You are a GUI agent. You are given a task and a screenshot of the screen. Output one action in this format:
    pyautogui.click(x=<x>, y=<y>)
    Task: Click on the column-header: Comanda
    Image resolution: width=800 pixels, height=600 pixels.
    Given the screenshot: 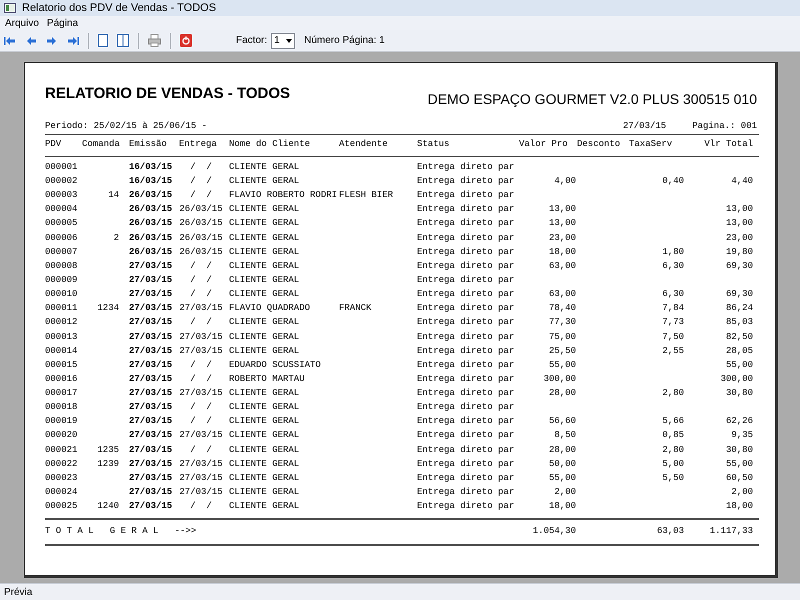 What is the action you would take?
    pyautogui.click(x=101, y=144)
    